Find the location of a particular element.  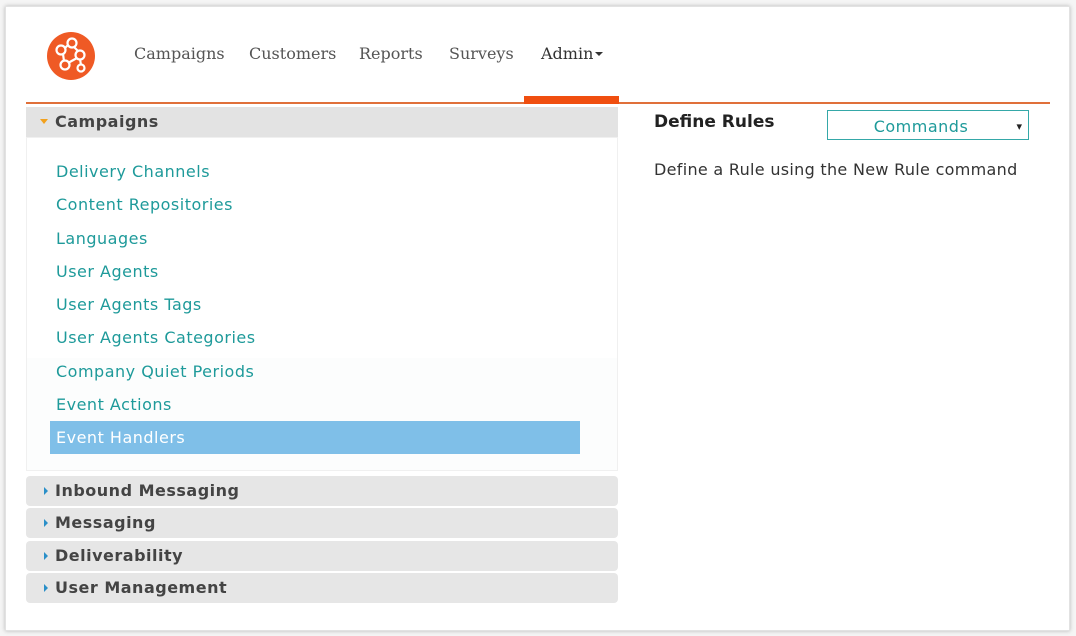

nav-campaigns: Campaigns is located at coordinates (179, 53).